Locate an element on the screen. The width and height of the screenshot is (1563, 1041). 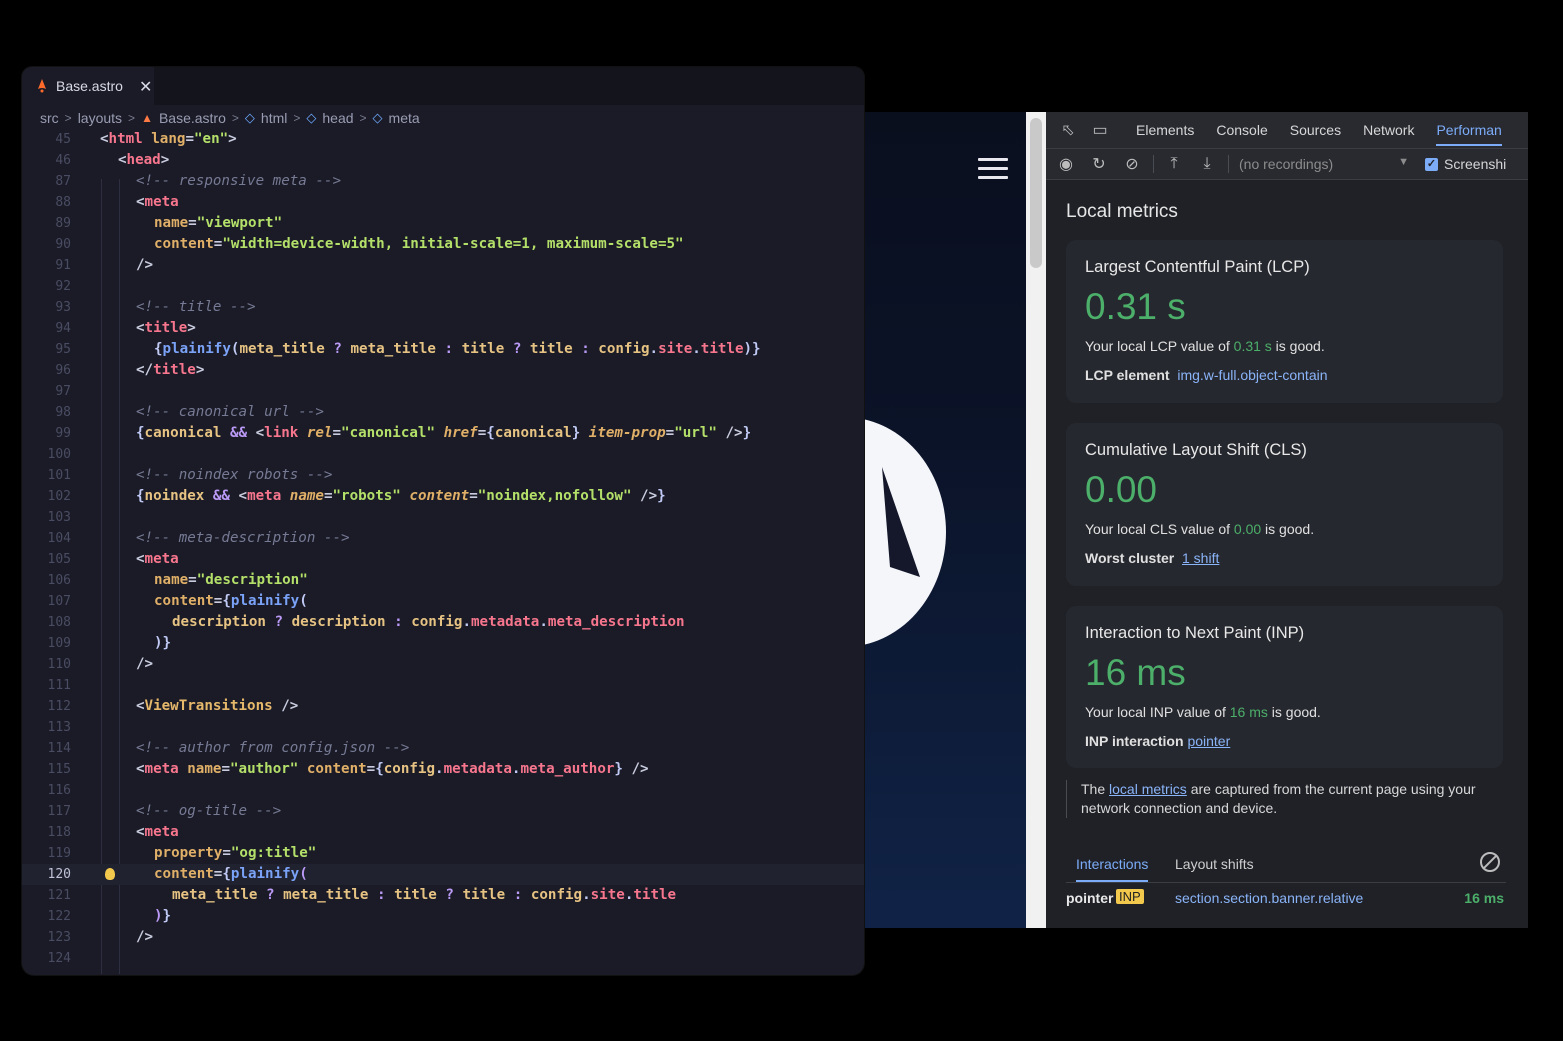
code-line: 92 is located at coordinates (443, 286).